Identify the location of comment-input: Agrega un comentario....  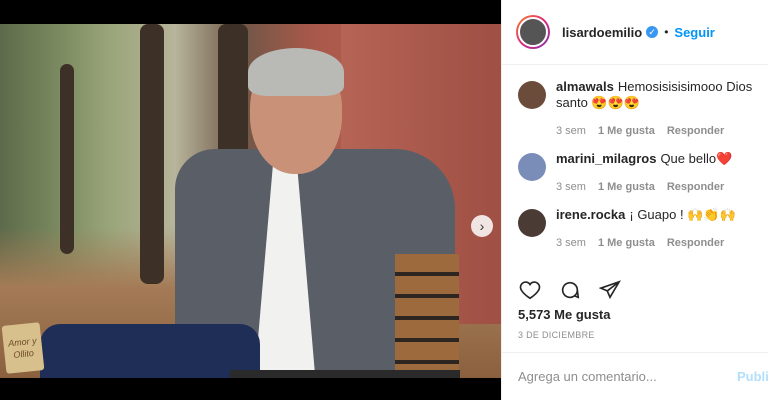
(587, 376).